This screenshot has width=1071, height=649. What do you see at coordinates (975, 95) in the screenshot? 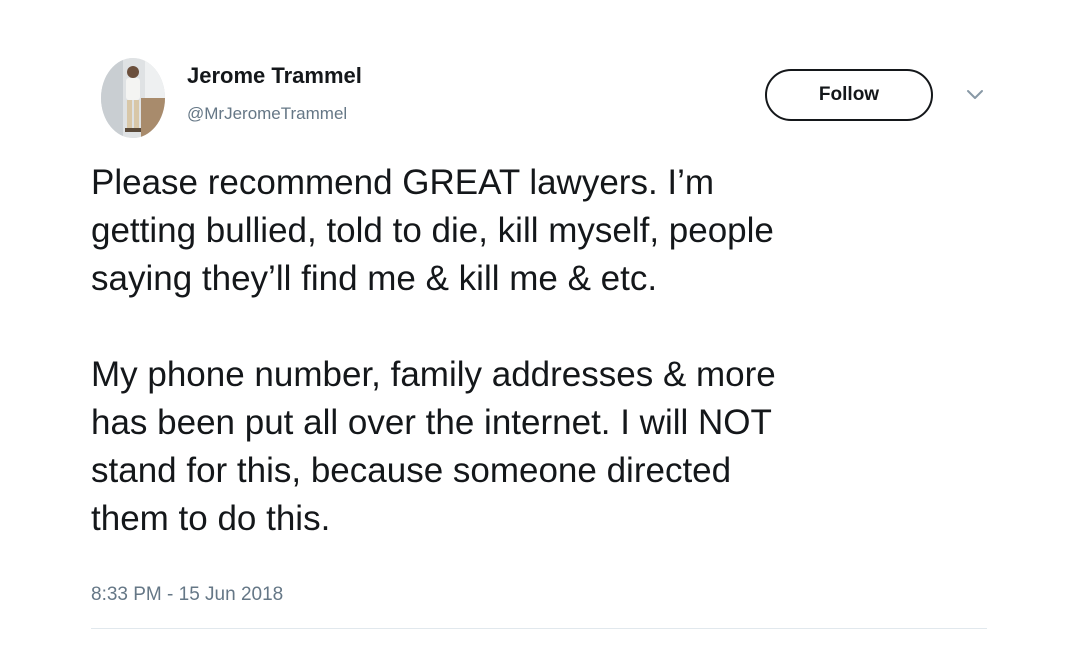
I see `chevron-down-icon` at bounding box center [975, 95].